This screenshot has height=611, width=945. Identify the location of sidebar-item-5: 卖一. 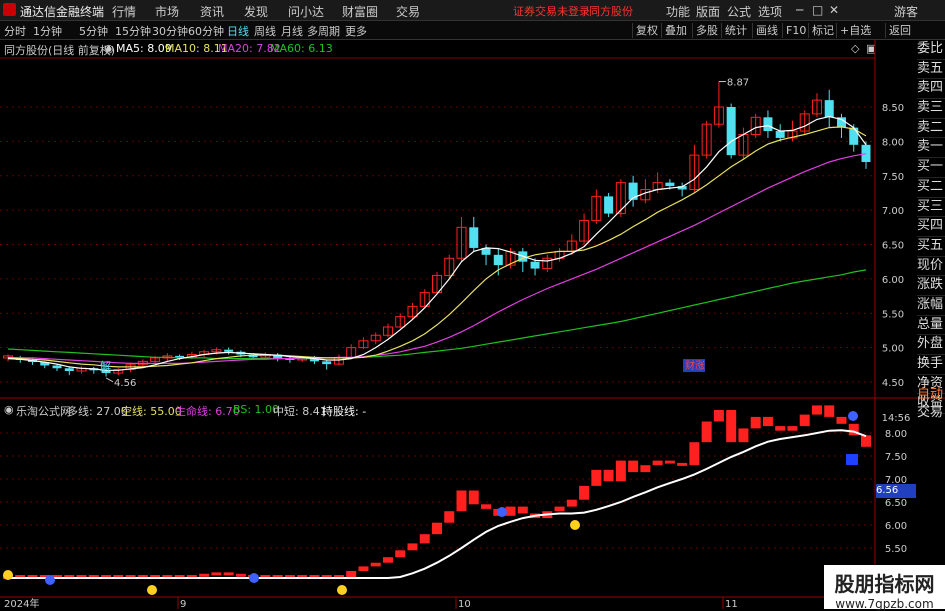
(931, 148).